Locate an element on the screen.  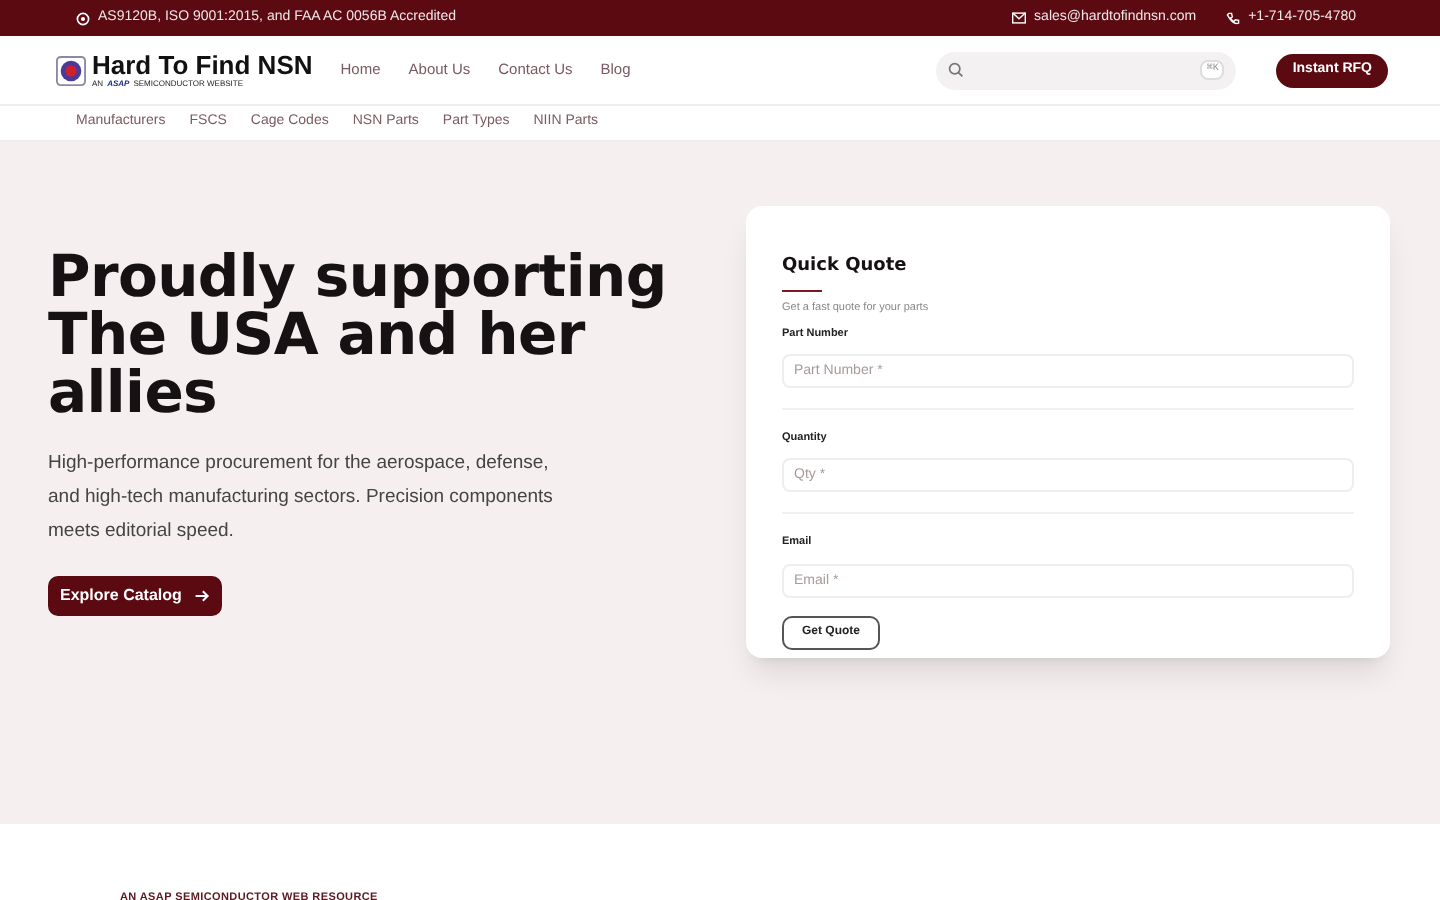
badge-icon is located at coordinates (83, 18).